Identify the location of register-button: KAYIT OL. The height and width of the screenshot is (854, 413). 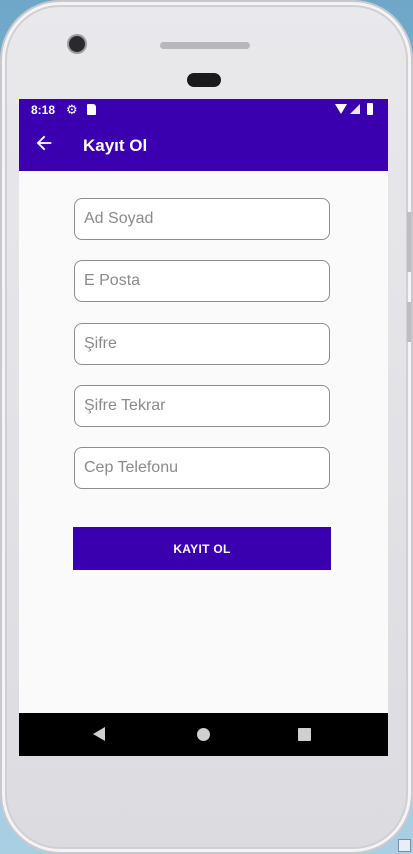
(202, 548).